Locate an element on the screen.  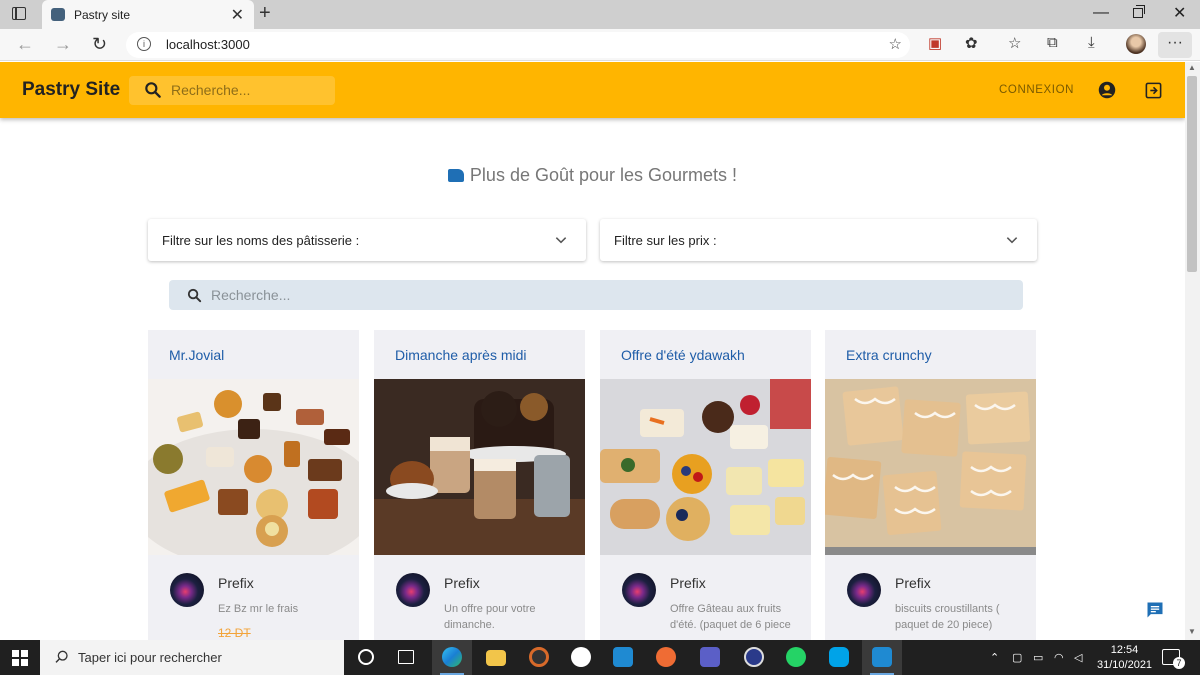
vertical-scrollbar: ▲ ▼ is located at coordinates (1192, 351).